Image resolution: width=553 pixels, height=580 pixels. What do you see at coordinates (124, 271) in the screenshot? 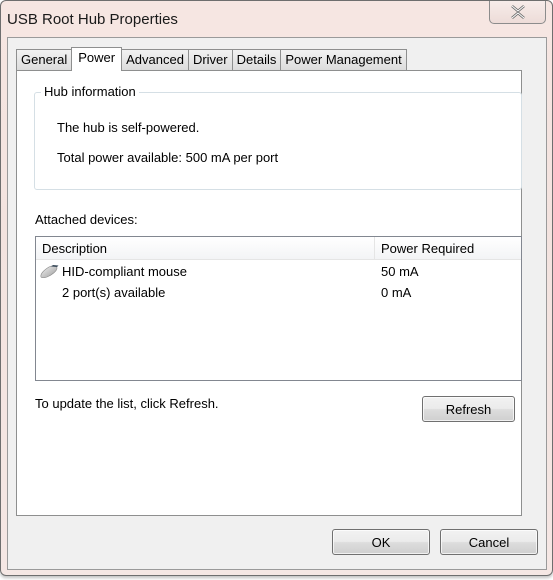
I see `device-description: HID-compliant mouse` at bounding box center [124, 271].